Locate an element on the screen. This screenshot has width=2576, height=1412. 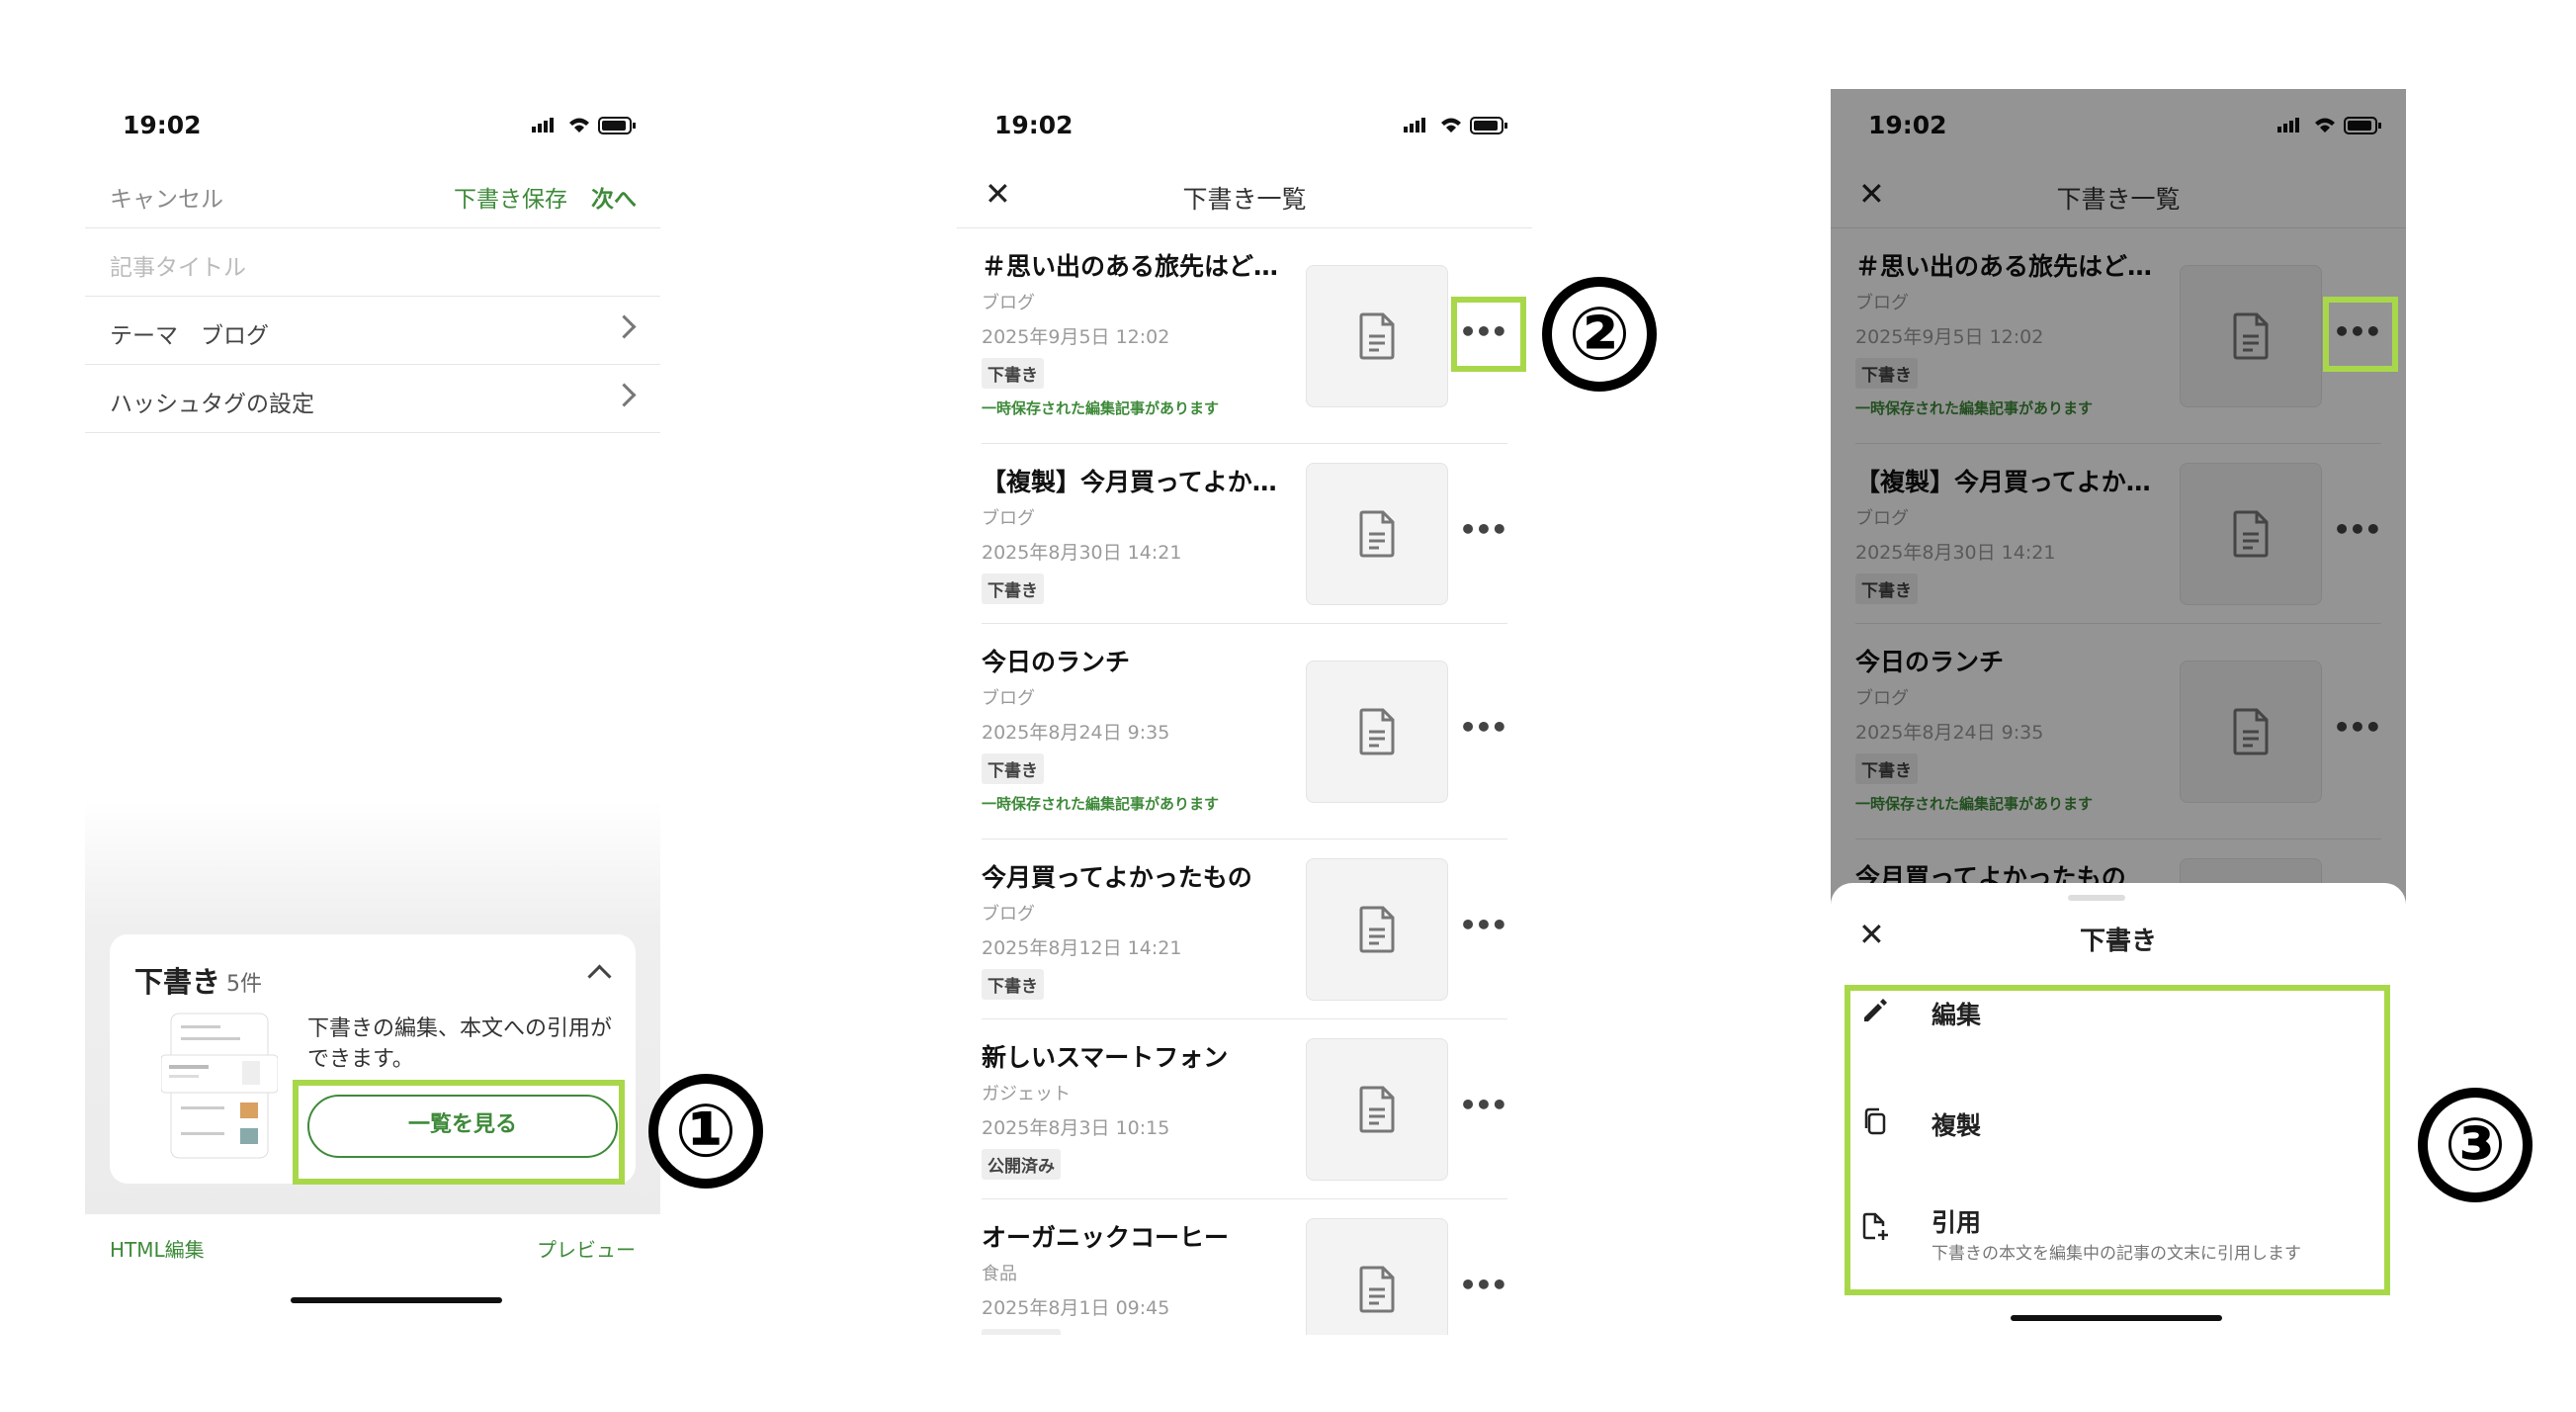
editor-header: キャンセル 下書き保存 次へ is located at coordinates (372, 194).